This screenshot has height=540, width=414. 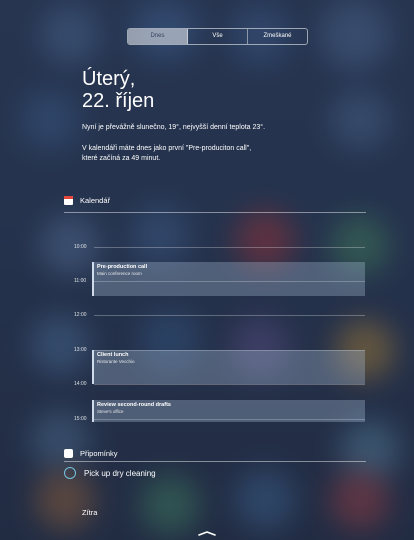 I want to click on reminders-section-title: Připomínky, so click(x=99, y=453).